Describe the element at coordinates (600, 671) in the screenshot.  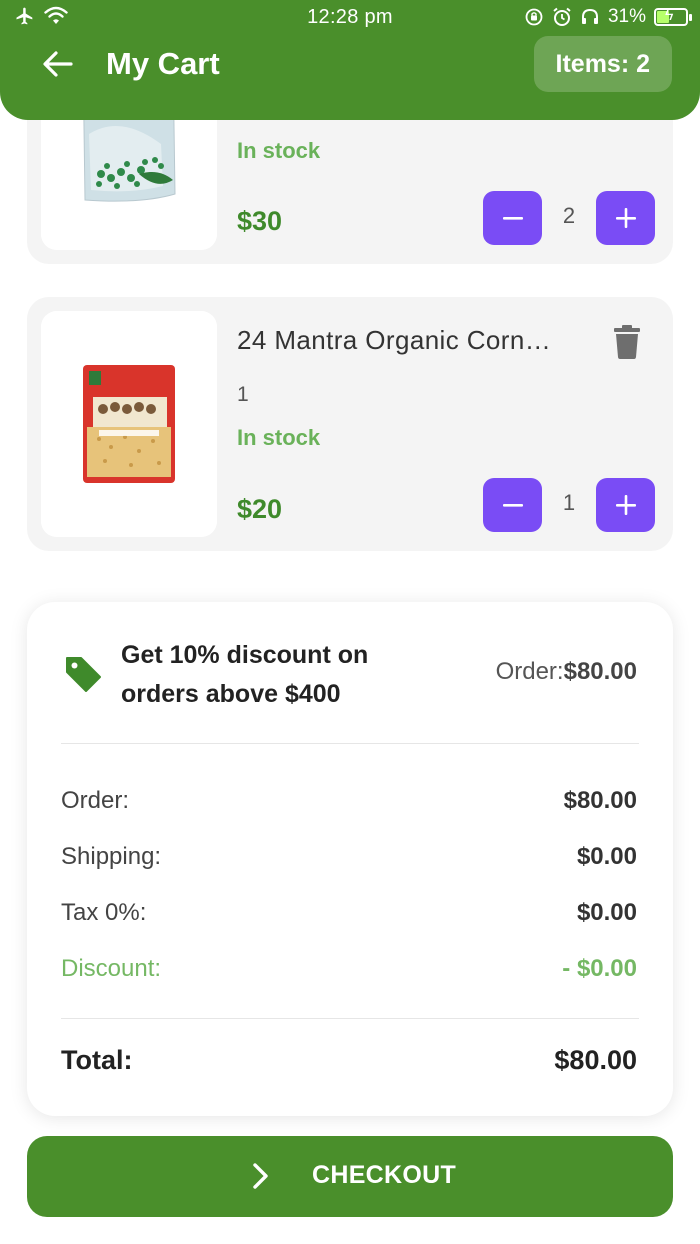
I see `promo-order-value: $80.00` at that location.